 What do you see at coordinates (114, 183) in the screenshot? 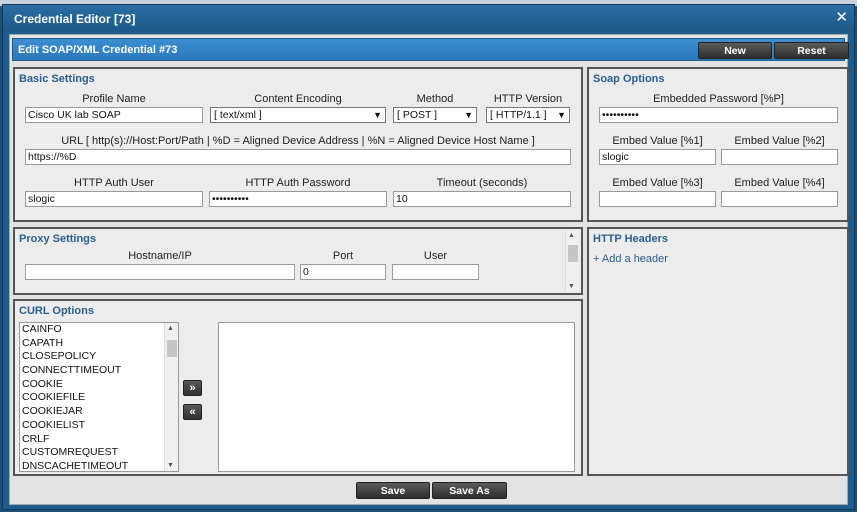
I see `auth-user-label: HTTP Auth User` at bounding box center [114, 183].